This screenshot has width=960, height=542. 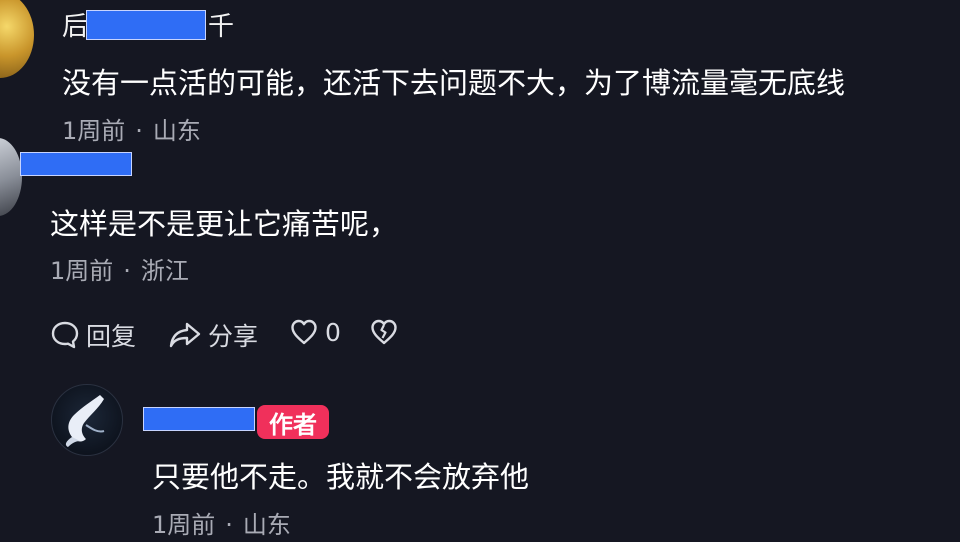 I want to click on author-name-visible-start: 后, so click(x=75, y=27).